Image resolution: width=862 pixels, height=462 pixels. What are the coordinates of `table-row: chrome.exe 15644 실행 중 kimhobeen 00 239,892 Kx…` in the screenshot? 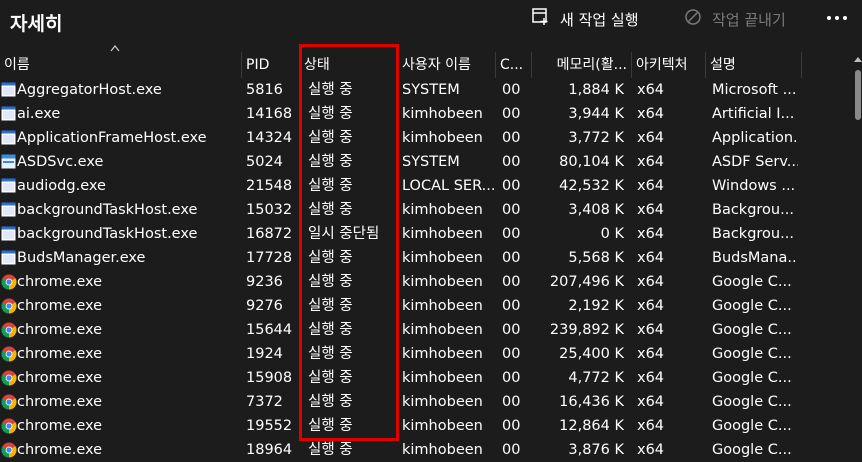 It's located at (425, 330).